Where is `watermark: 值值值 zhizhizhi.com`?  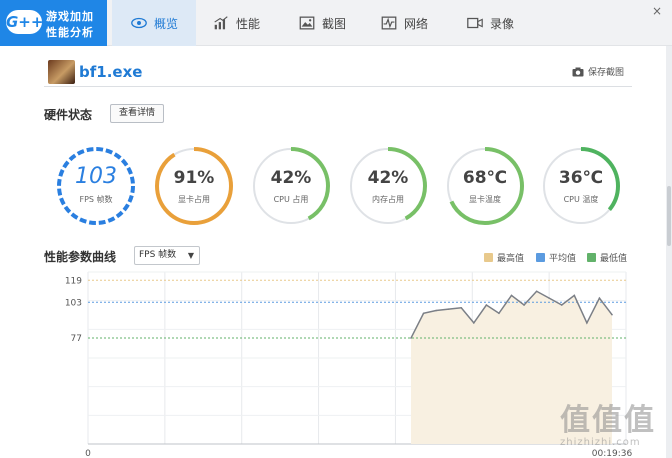 watermark: 值值值 zhizhizhi.com is located at coordinates (608, 421).